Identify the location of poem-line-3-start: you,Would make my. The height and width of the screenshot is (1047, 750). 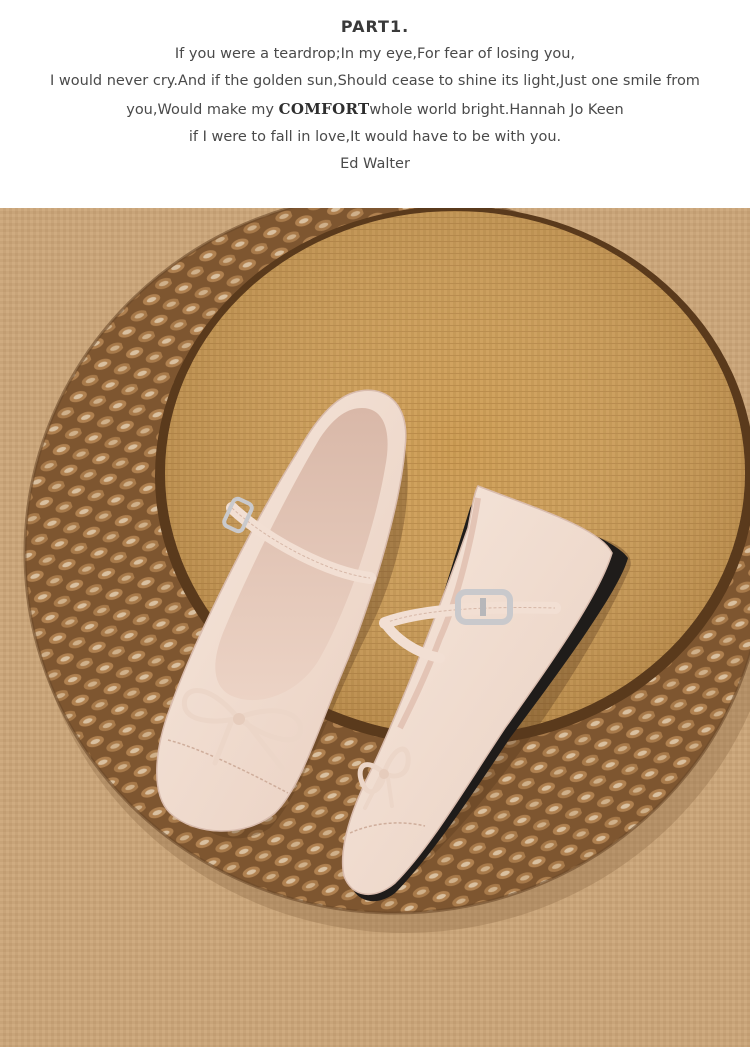
(202, 110).